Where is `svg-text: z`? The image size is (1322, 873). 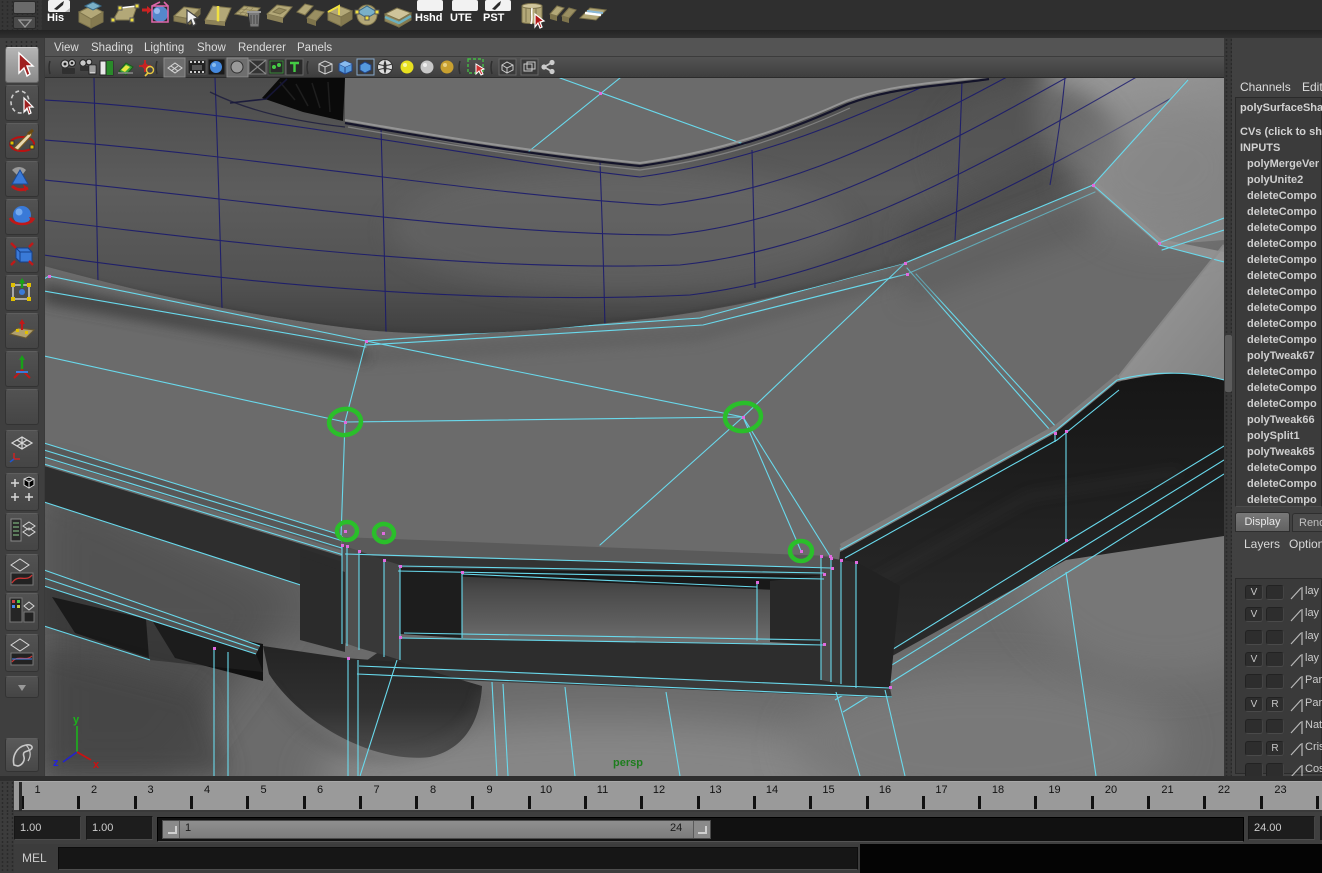 svg-text: z is located at coordinates (56, 763).